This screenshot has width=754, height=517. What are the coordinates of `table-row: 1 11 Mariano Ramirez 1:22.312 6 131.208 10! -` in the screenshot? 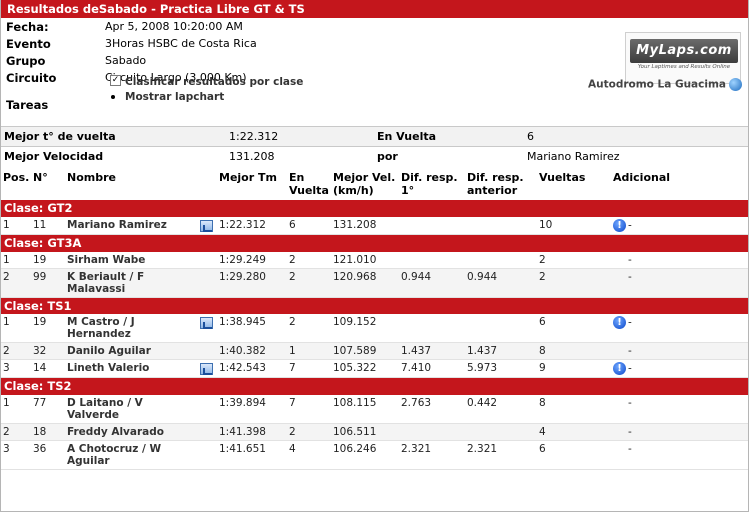 It's located at (374, 226).